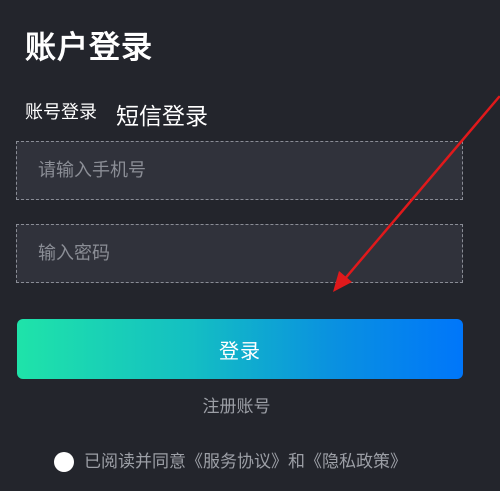 The height and width of the screenshot is (491, 500). What do you see at coordinates (61, 113) in the screenshot?
I see `tab-account-login: 账号登录` at bounding box center [61, 113].